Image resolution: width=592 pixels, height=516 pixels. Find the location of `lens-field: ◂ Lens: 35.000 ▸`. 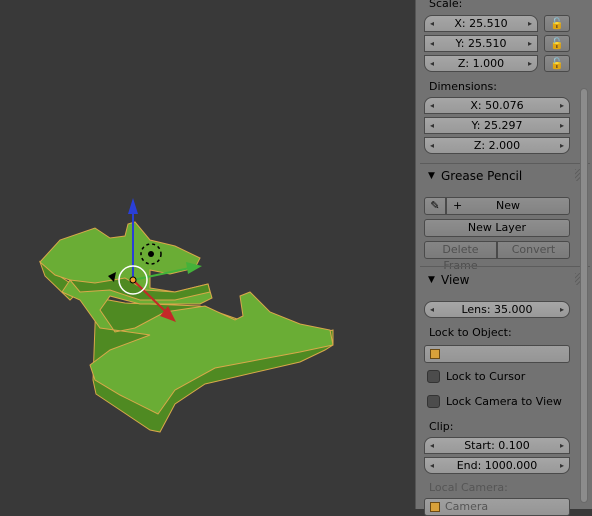

lens-field: ◂ Lens: 35.000 ▸ is located at coordinates (497, 309).